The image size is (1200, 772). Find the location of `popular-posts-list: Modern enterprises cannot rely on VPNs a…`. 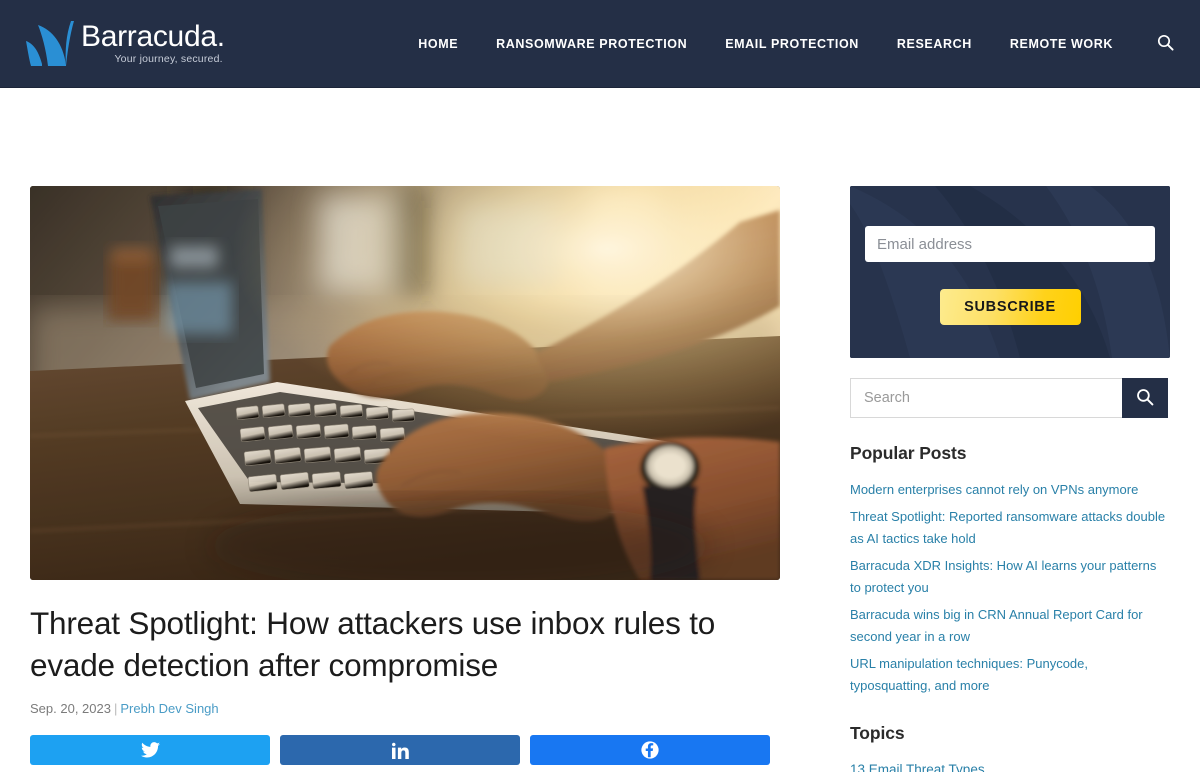

popular-posts-list: Modern enterprises cannot rely on VPNs a… is located at coordinates (1010, 588).